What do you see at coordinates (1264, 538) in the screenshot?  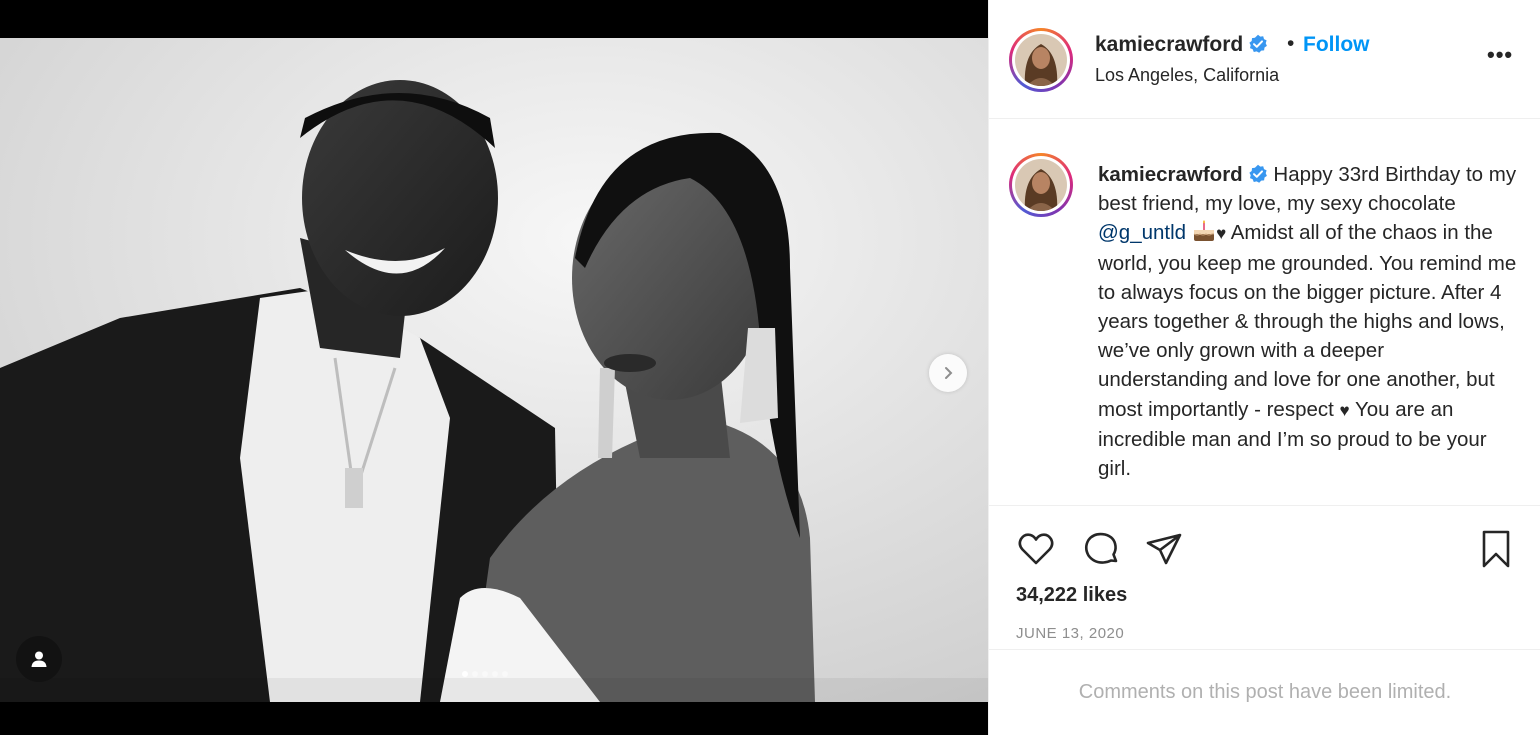 I see `post-actions` at bounding box center [1264, 538].